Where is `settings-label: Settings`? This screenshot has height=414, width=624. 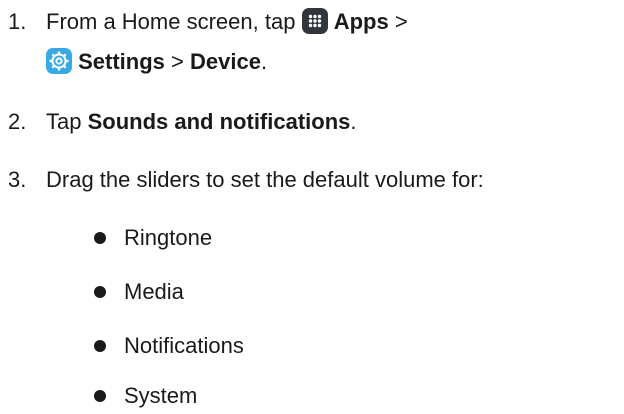
settings-label: Settings is located at coordinates (121, 61).